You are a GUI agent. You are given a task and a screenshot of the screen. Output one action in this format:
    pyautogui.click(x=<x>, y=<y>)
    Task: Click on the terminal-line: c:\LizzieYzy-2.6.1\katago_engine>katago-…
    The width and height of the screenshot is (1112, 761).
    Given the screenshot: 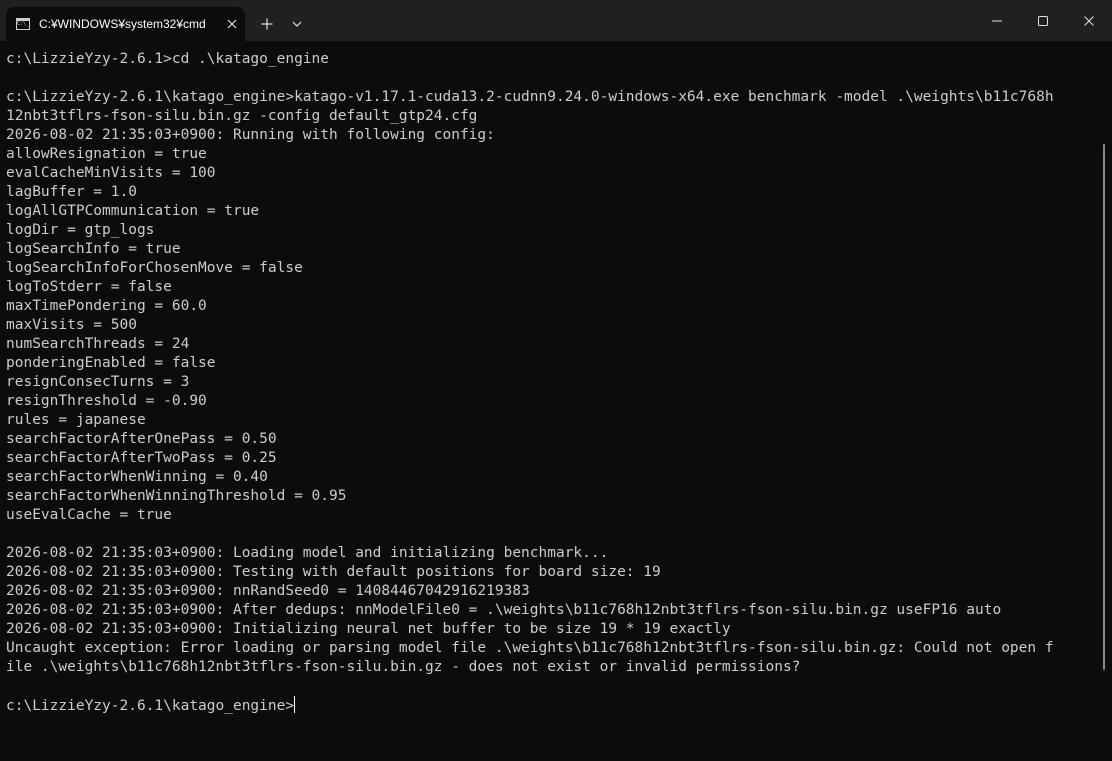 What is the action you would take?
    pyautogui.click(x=530, y=97)
    